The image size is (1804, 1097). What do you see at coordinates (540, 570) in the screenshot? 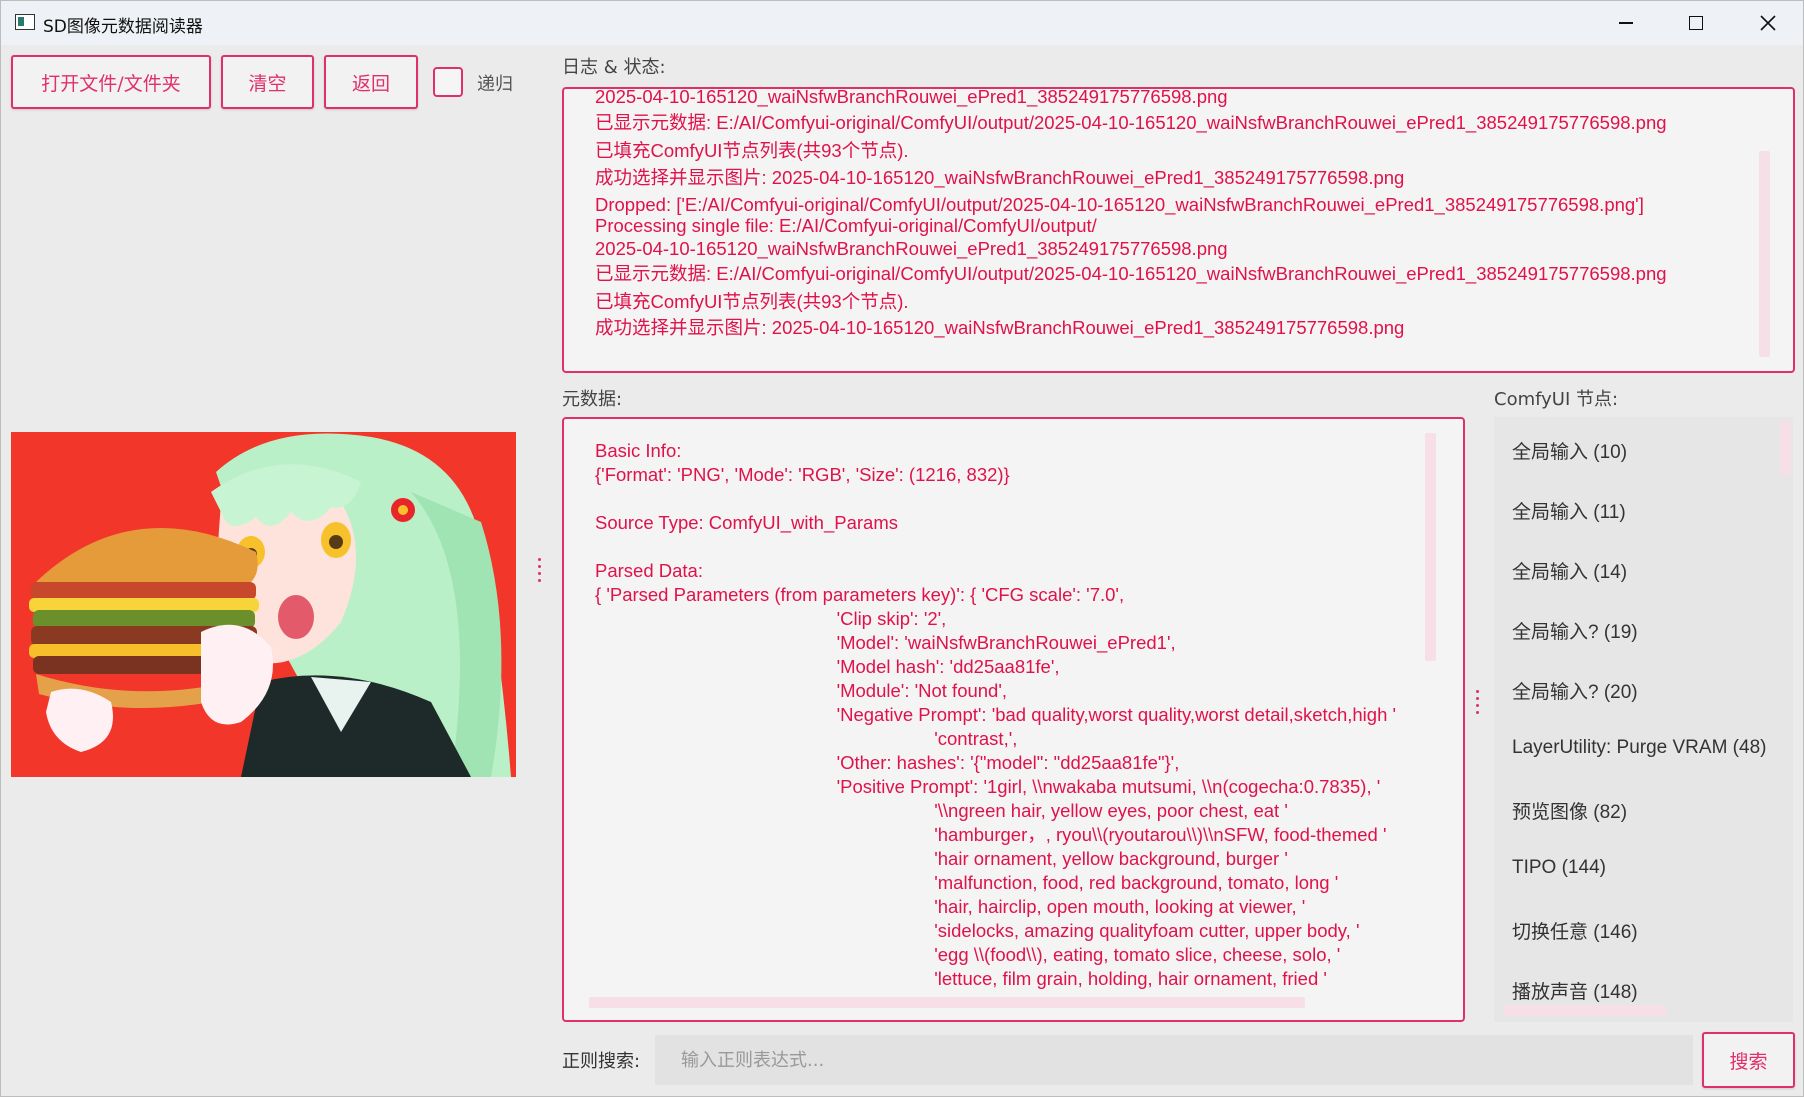
I see `left-splitter-handle` at bounding box center [540, 570].